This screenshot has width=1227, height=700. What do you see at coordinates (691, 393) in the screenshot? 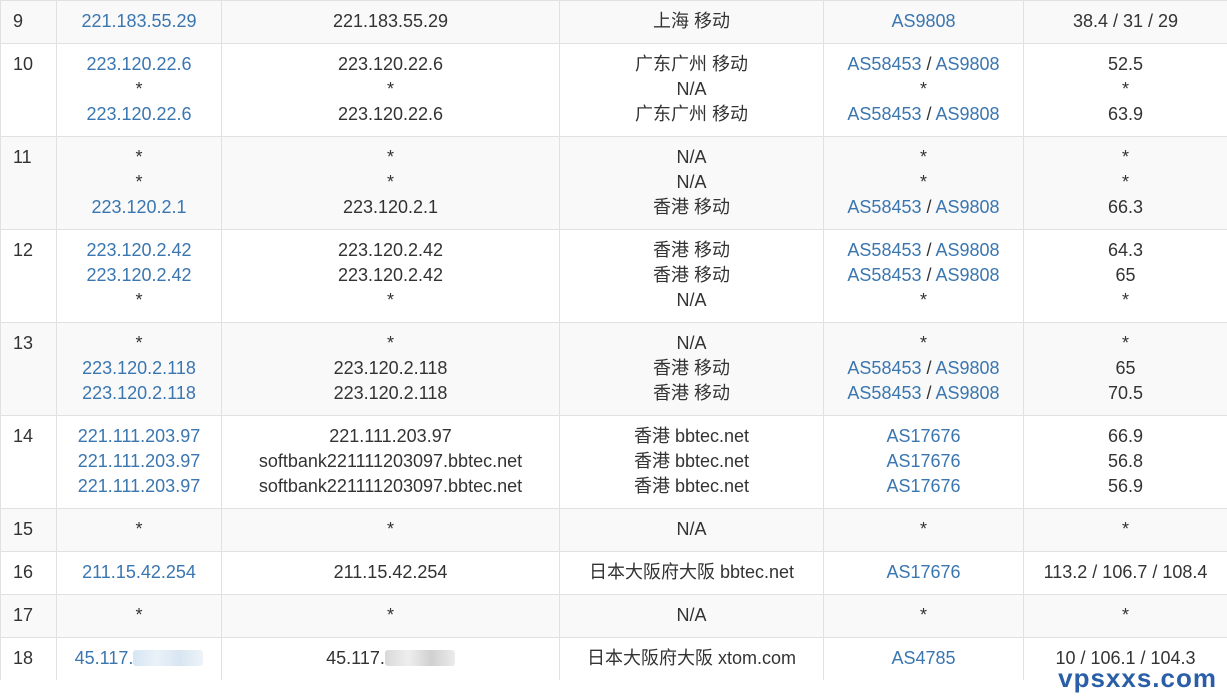
I see `location: 香港 移动` at bounding box center [691, 393].